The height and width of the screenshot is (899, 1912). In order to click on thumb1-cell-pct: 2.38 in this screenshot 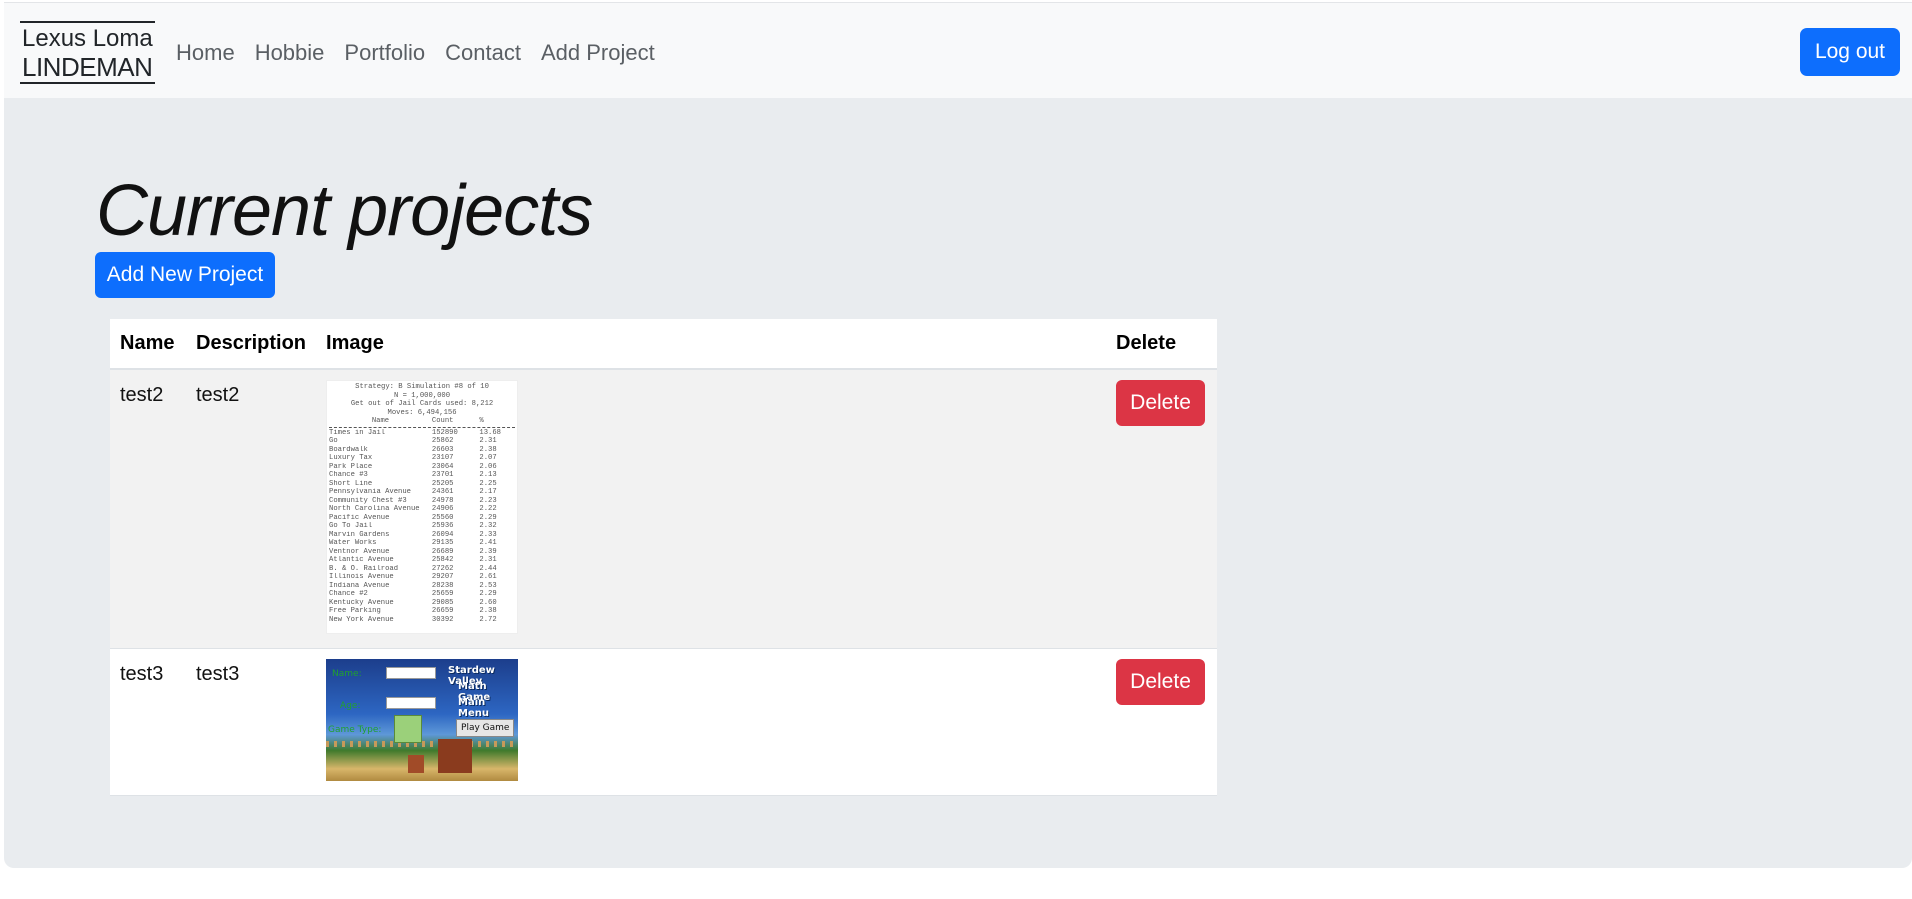, I will do `click(488, 449)`.